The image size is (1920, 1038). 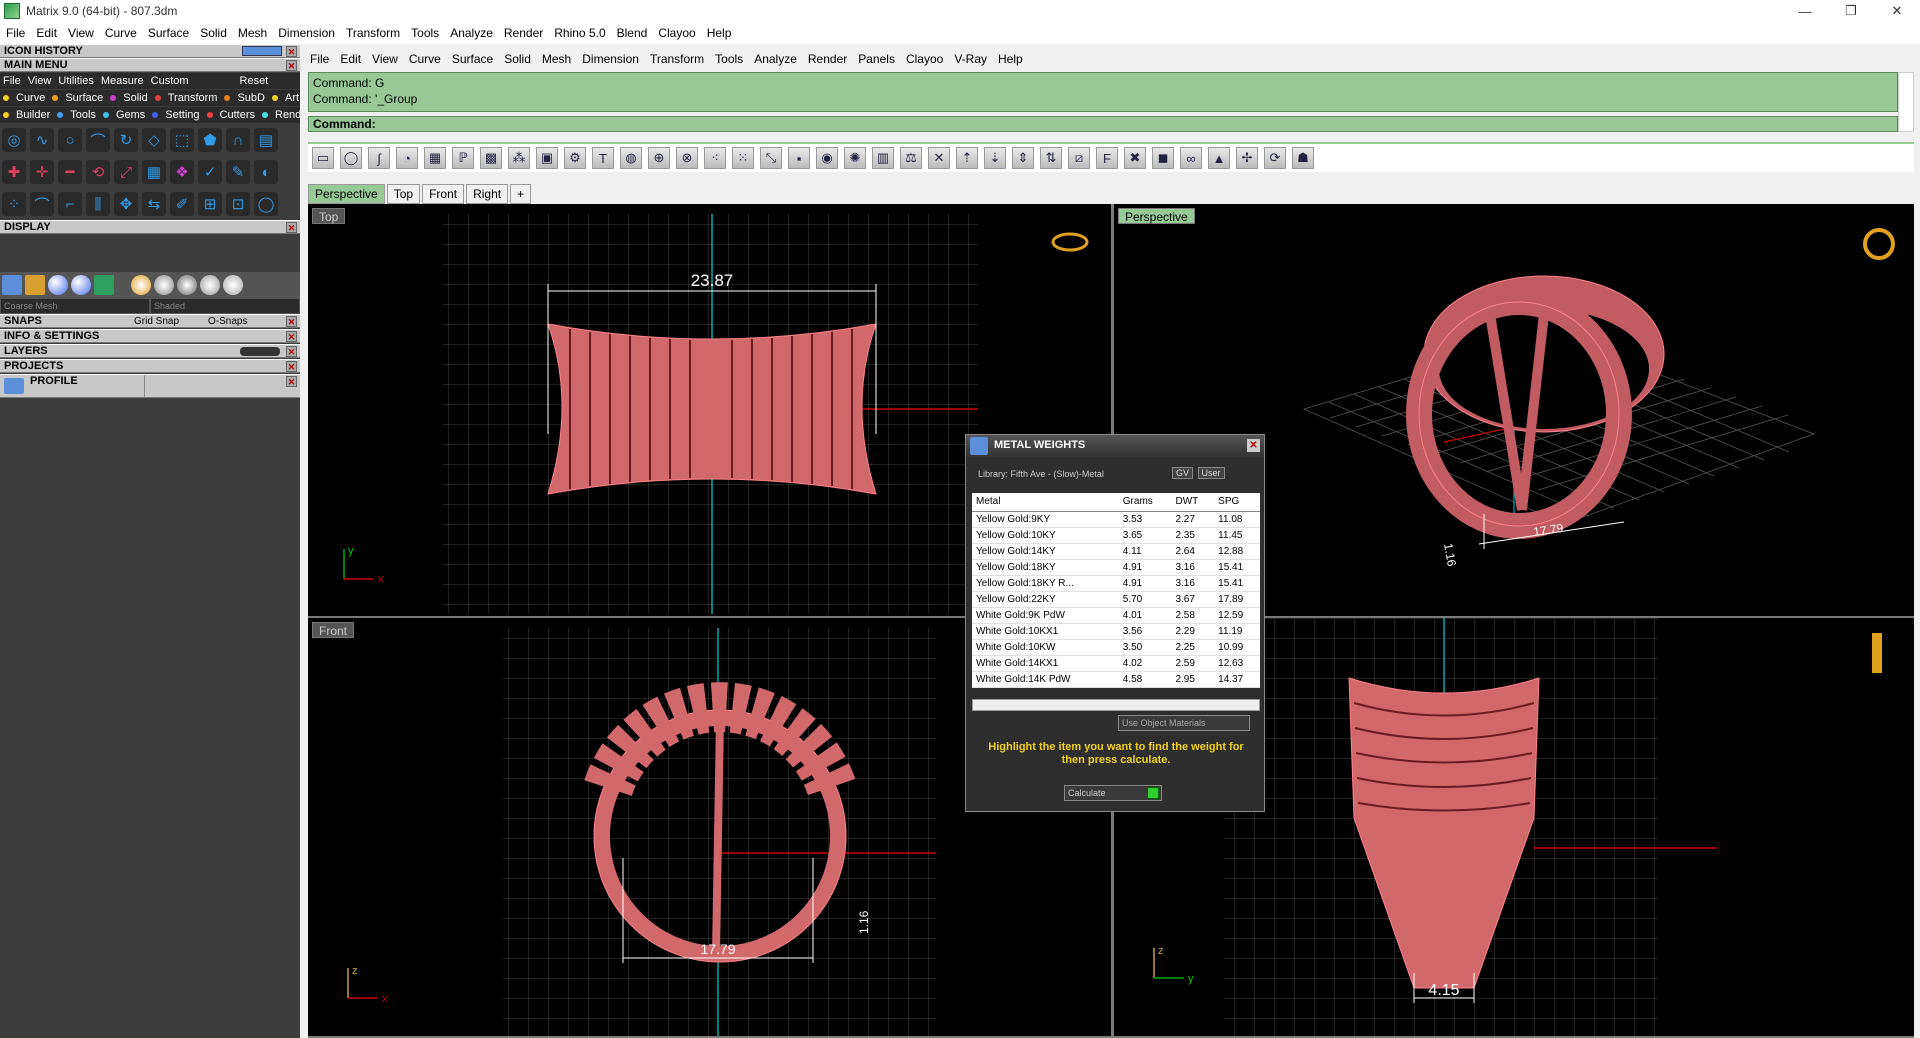 I want to click on category-cutters: Cutters, so click(x=230, y=115).